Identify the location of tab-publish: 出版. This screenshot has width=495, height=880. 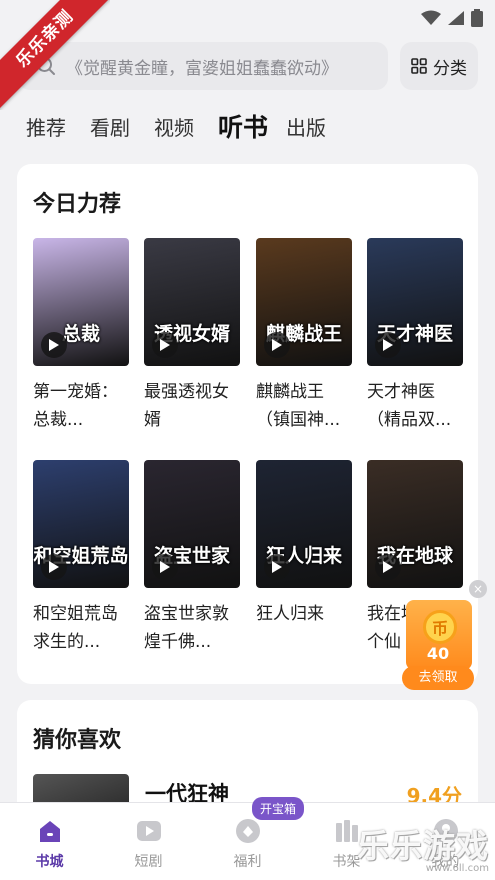
(306, 128).